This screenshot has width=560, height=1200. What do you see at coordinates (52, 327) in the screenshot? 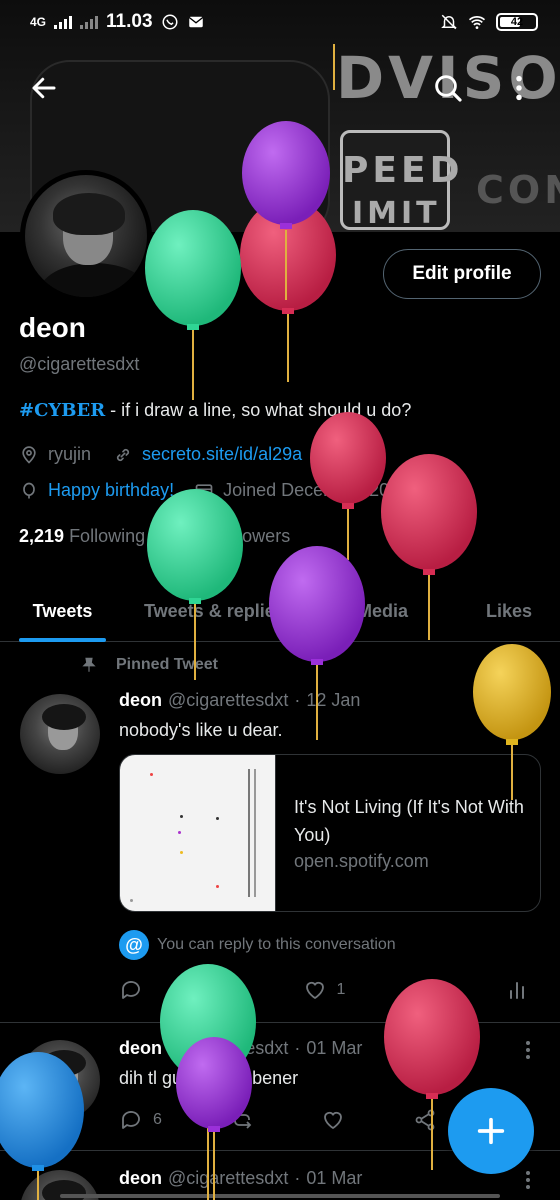
I see `profile-name: deon` at bounding box center [52, 327].